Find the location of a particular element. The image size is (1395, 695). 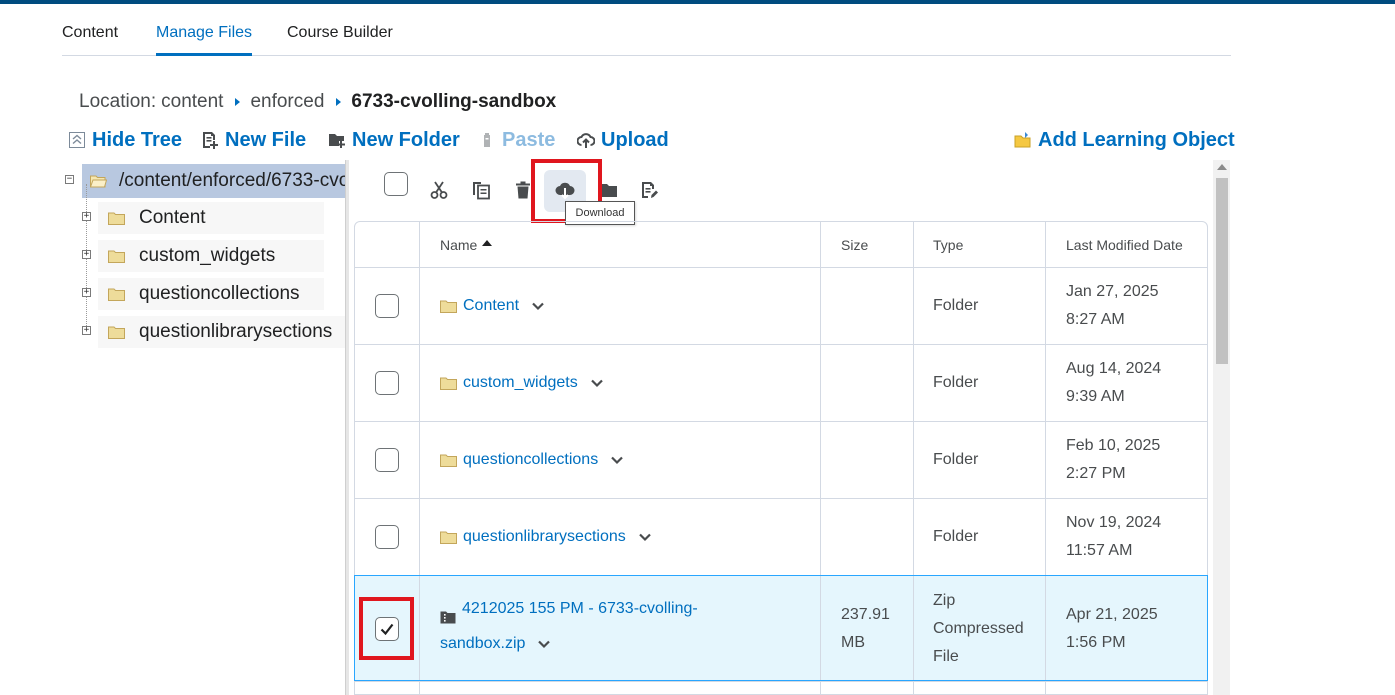

new-folder-button: New Folder is located at coordinates (394, 140).